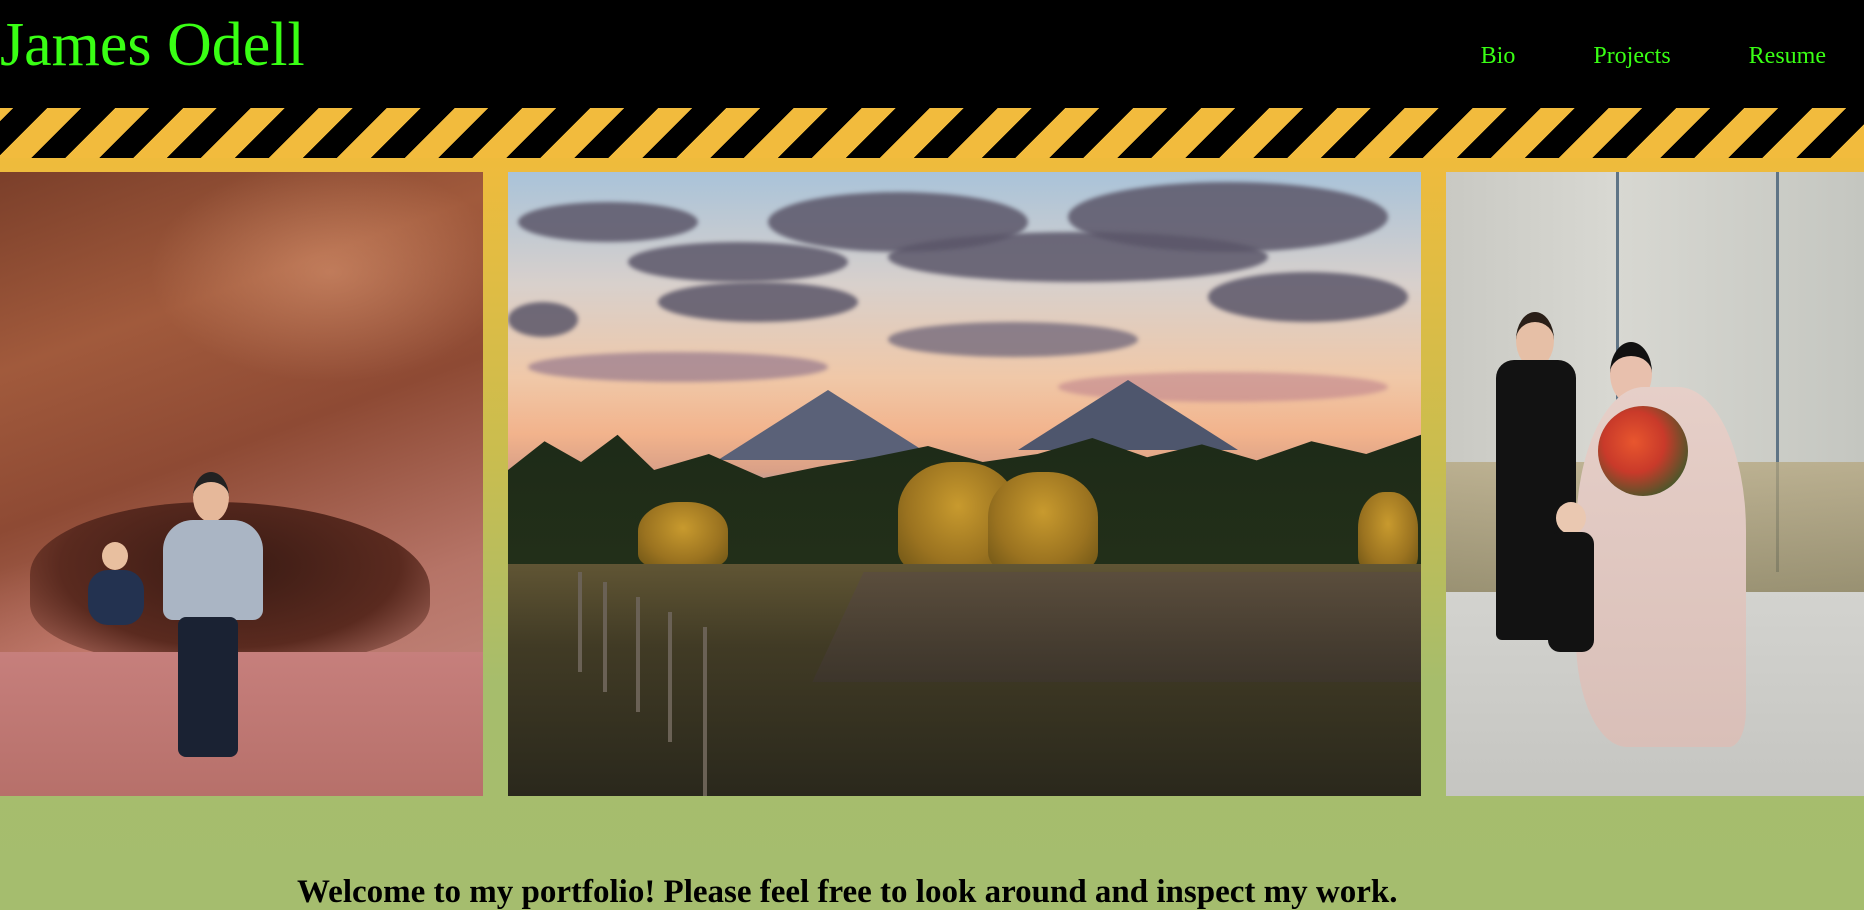 This screenshot has height=910, width=1864. What do you see at coordinates (1116, 627) in the screenshot?
I see `dirt-road` at bounding box center [1116, 627].